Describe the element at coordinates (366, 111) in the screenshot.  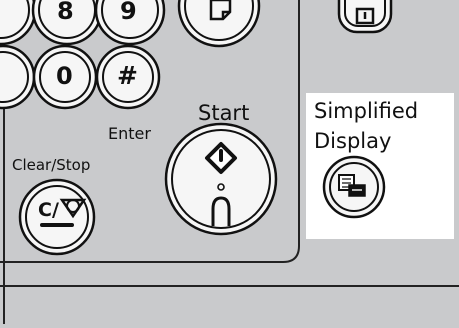
I see `simplified-label: Simplified` at that location.